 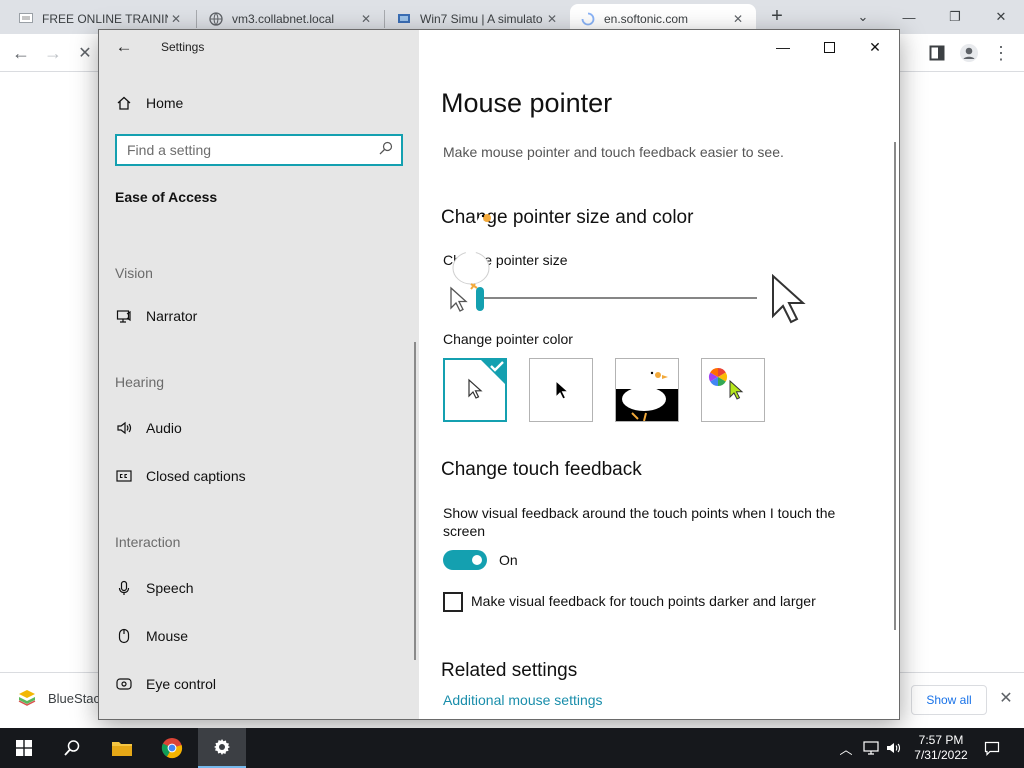 I want to click on sidebar-item-label: Mouse, so click(x=167, y=636).